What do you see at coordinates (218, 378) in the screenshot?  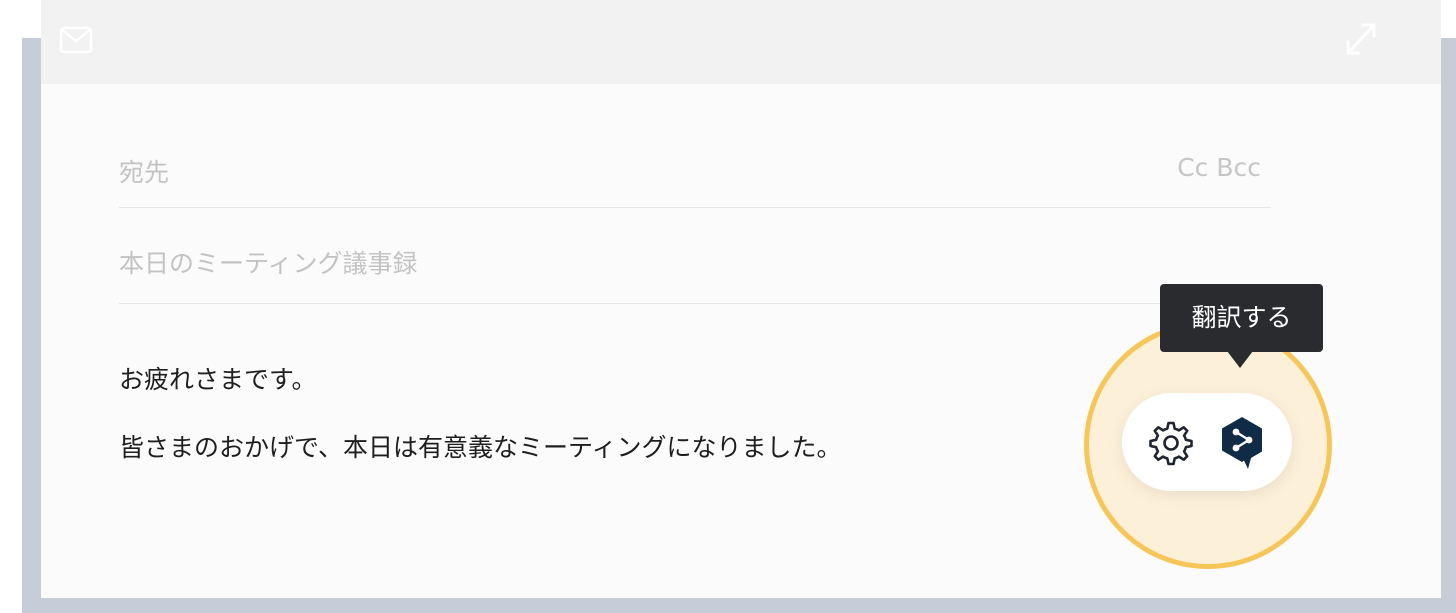 I see `body-line-1: お疲れさまです。` at bounding box center [218, 378].